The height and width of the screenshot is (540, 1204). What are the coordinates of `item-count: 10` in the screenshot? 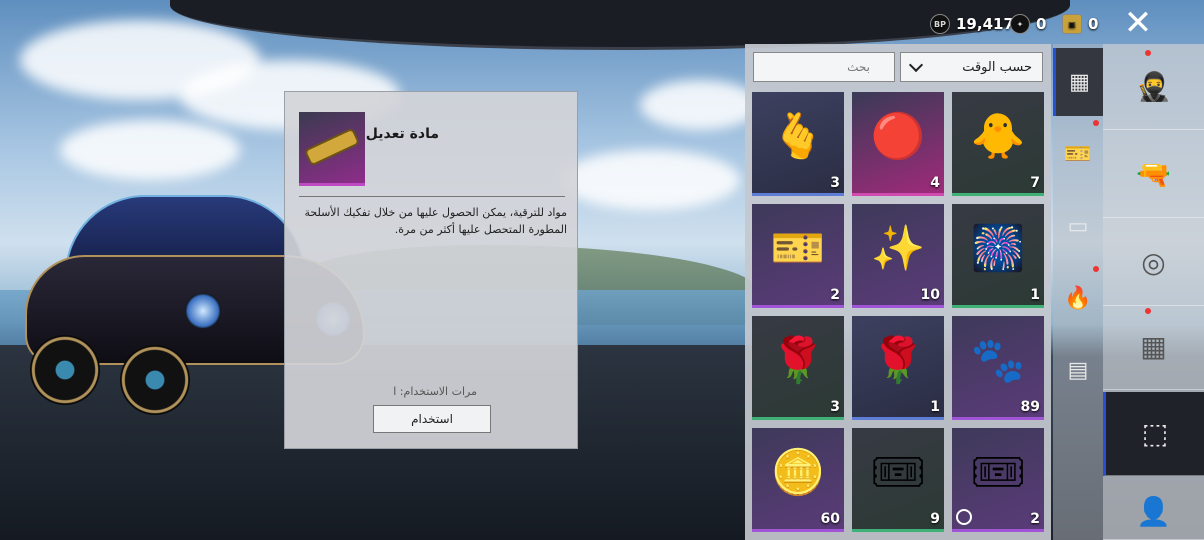 It's located at (930, 295).